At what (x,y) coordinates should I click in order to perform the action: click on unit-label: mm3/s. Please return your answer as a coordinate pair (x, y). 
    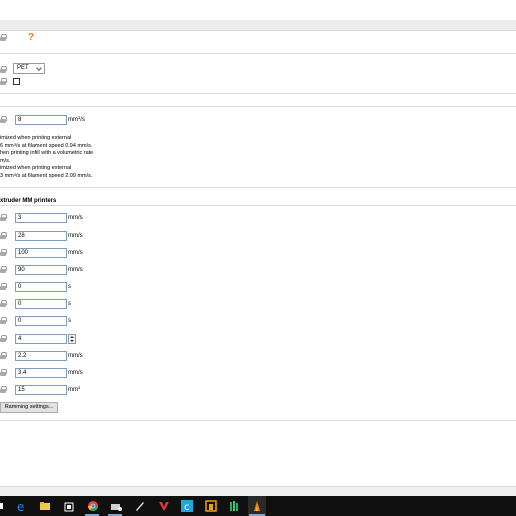
    Looking at the image, I should click on (76, 119).